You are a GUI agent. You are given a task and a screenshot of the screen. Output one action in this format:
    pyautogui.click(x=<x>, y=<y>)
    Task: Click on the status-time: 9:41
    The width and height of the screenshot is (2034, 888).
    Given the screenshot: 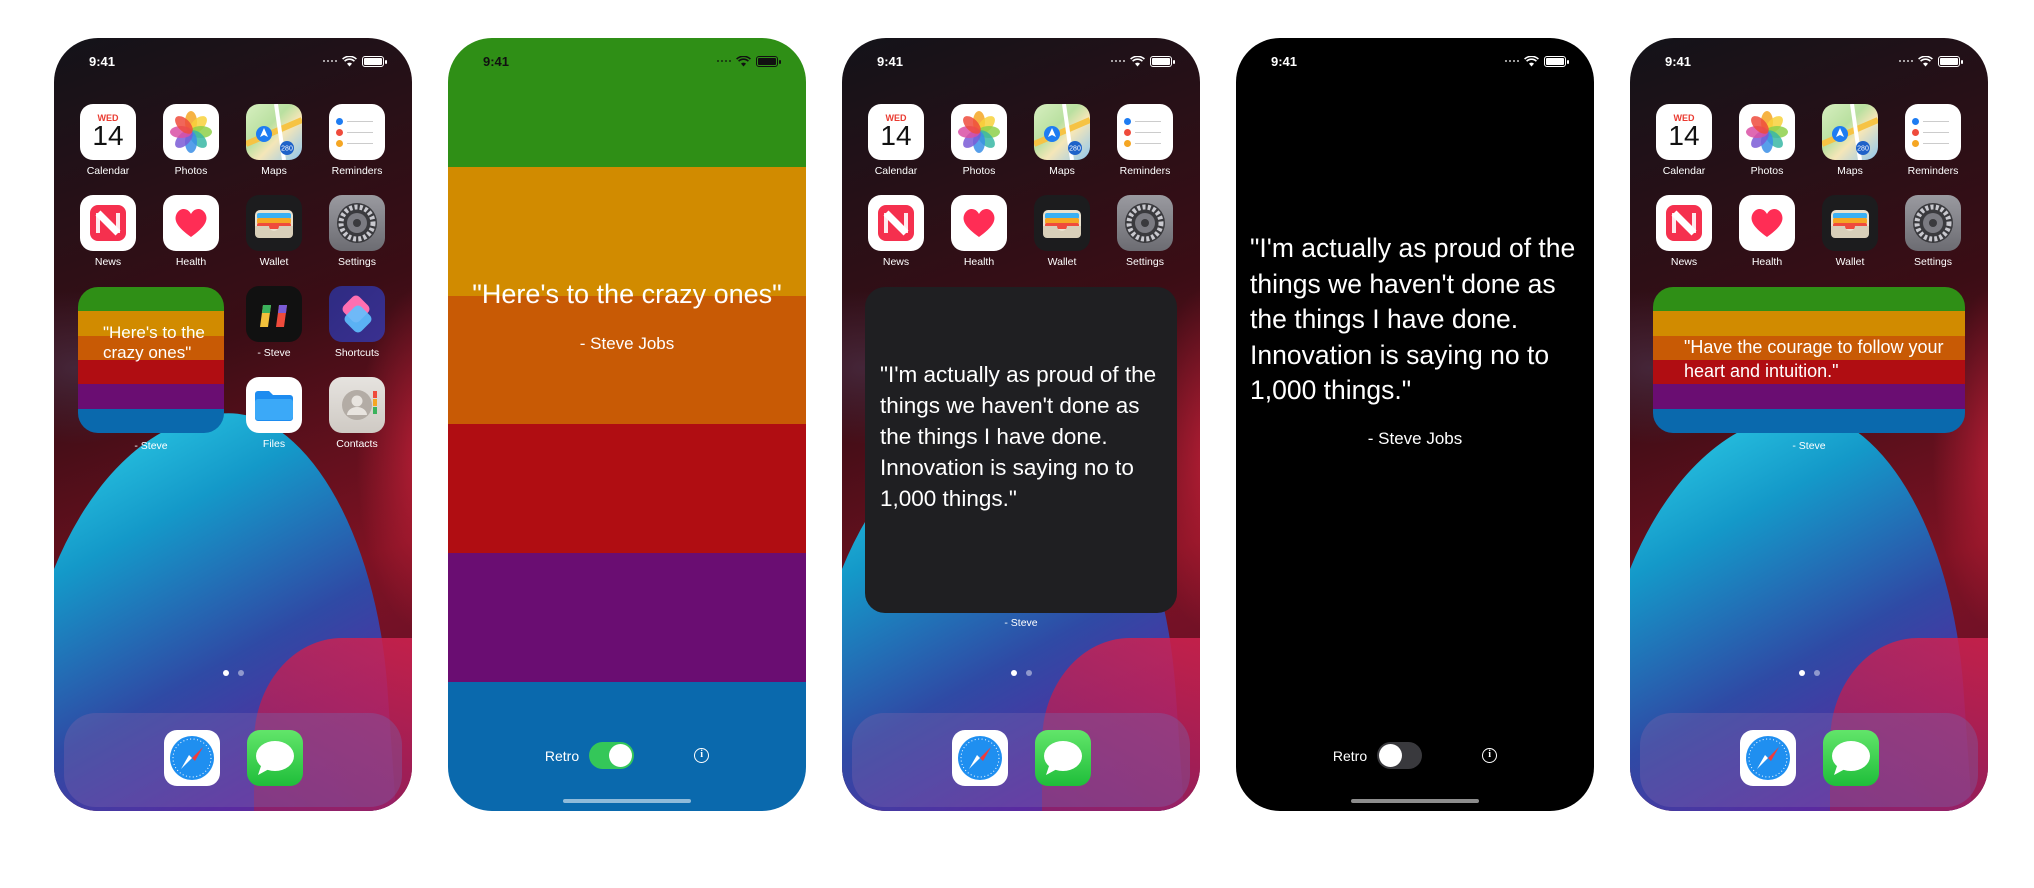 What is the action you would take?
    pyautogui.click(x=1284, y=61)
    